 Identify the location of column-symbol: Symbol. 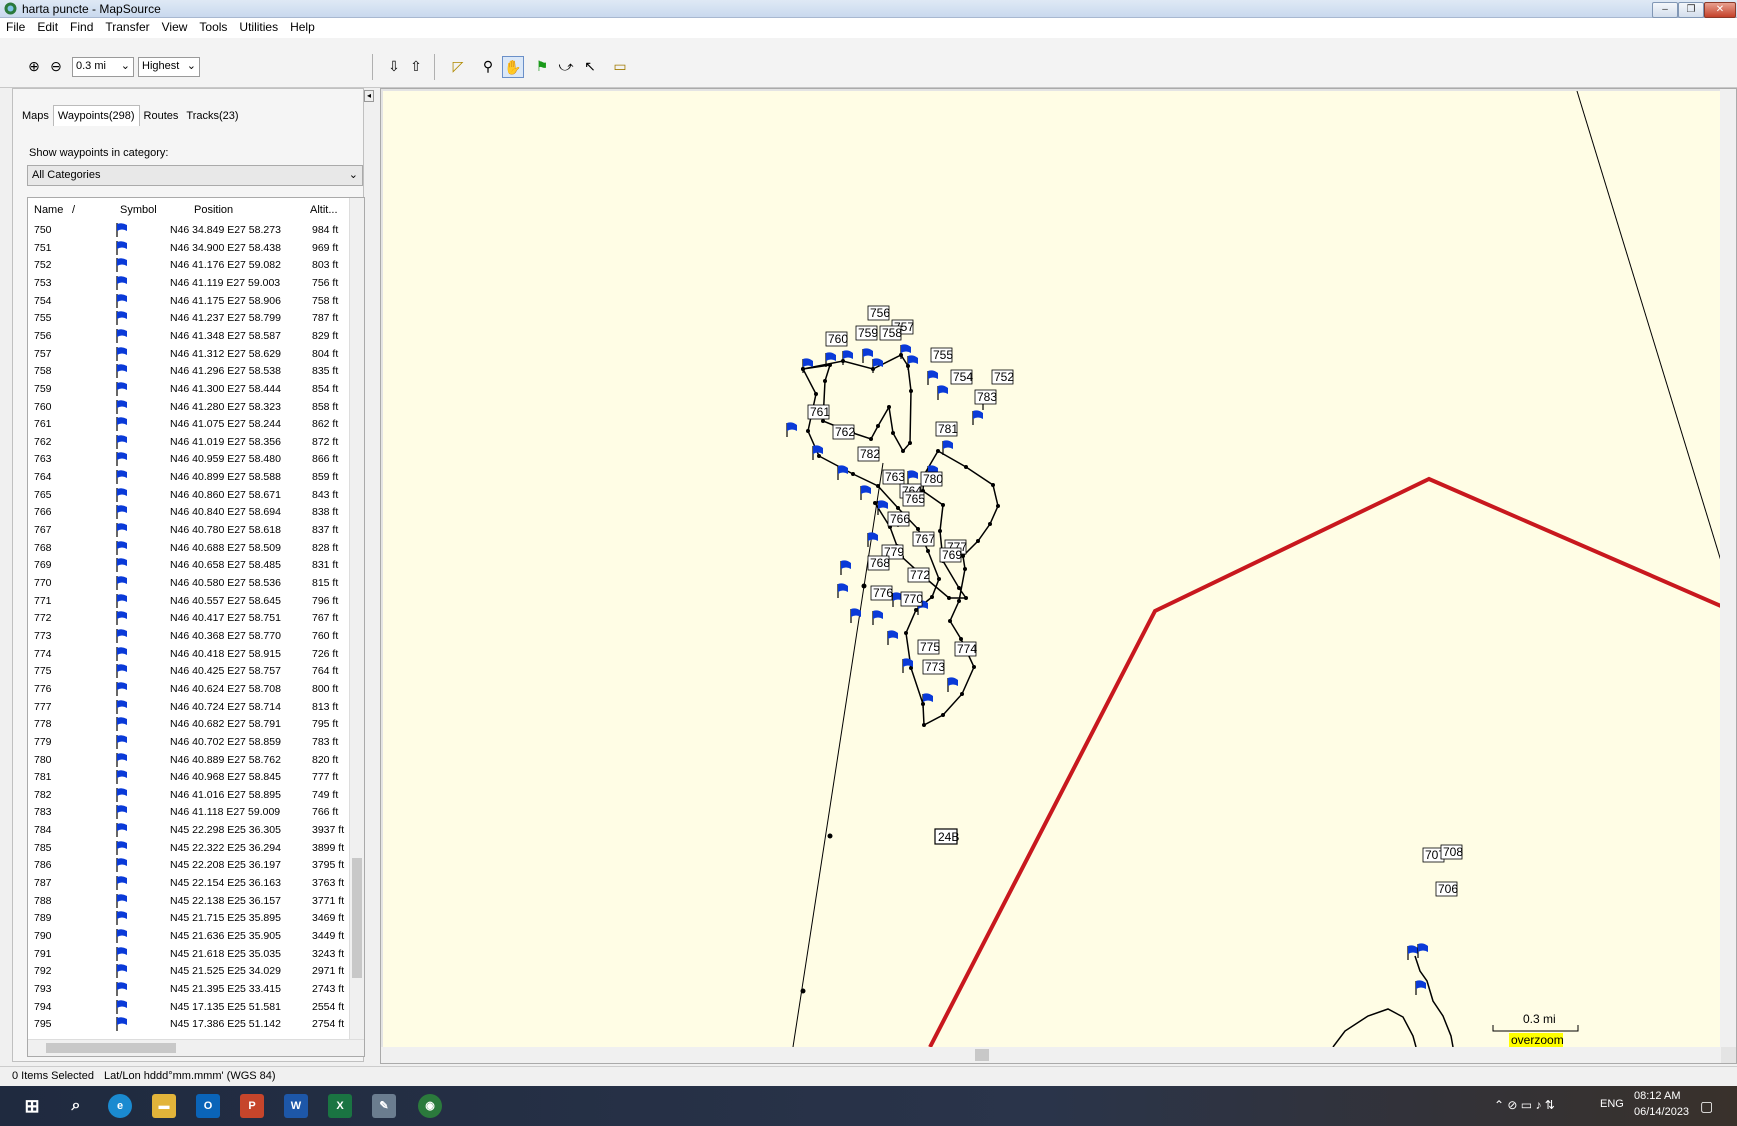
(138, 210).